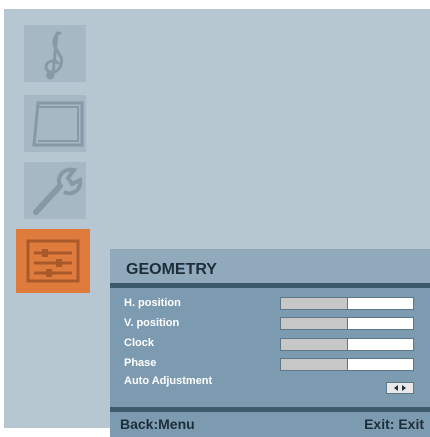  I want to click on v-position-slider-fill, so click(315, 323).